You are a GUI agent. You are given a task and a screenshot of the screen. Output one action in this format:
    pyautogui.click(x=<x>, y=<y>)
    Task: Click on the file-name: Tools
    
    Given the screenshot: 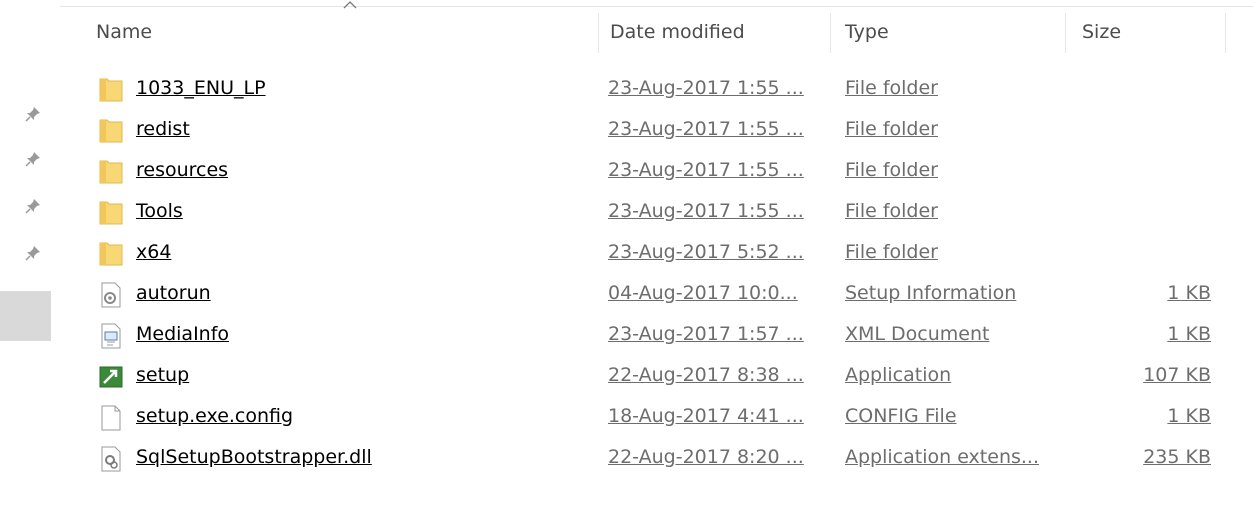 What is the action you would take?
    pyautogui.click(x=159, y=211)
    